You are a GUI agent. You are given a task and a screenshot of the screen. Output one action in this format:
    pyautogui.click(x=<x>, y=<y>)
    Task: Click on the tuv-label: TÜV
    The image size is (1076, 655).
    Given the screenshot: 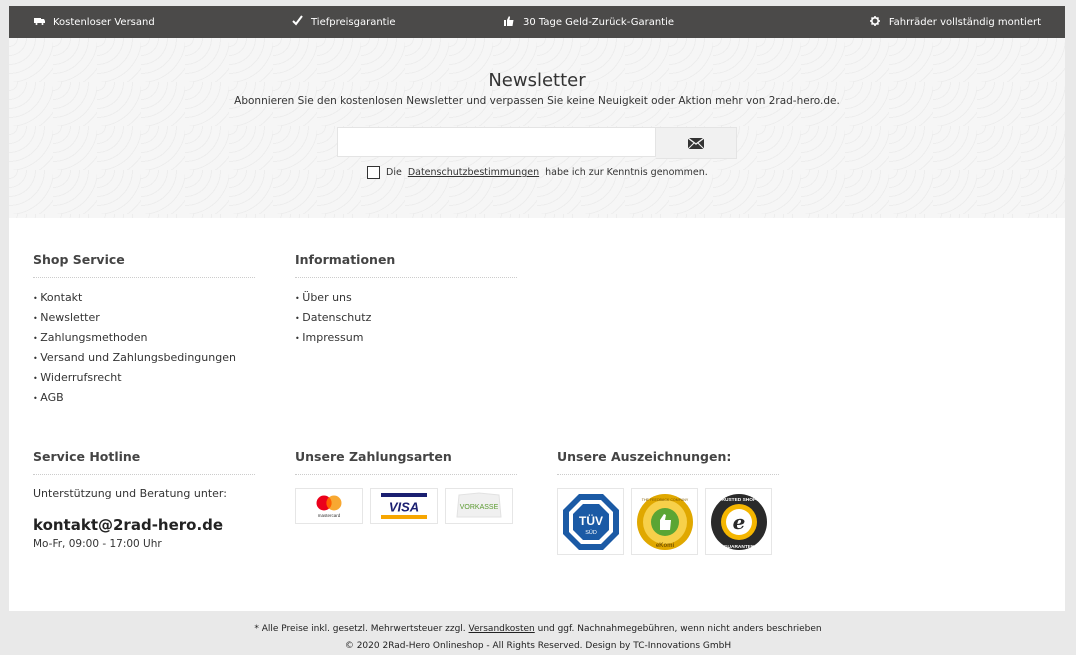 What is the action you would take?
    pyautogui.click(x=591, y=520)
    